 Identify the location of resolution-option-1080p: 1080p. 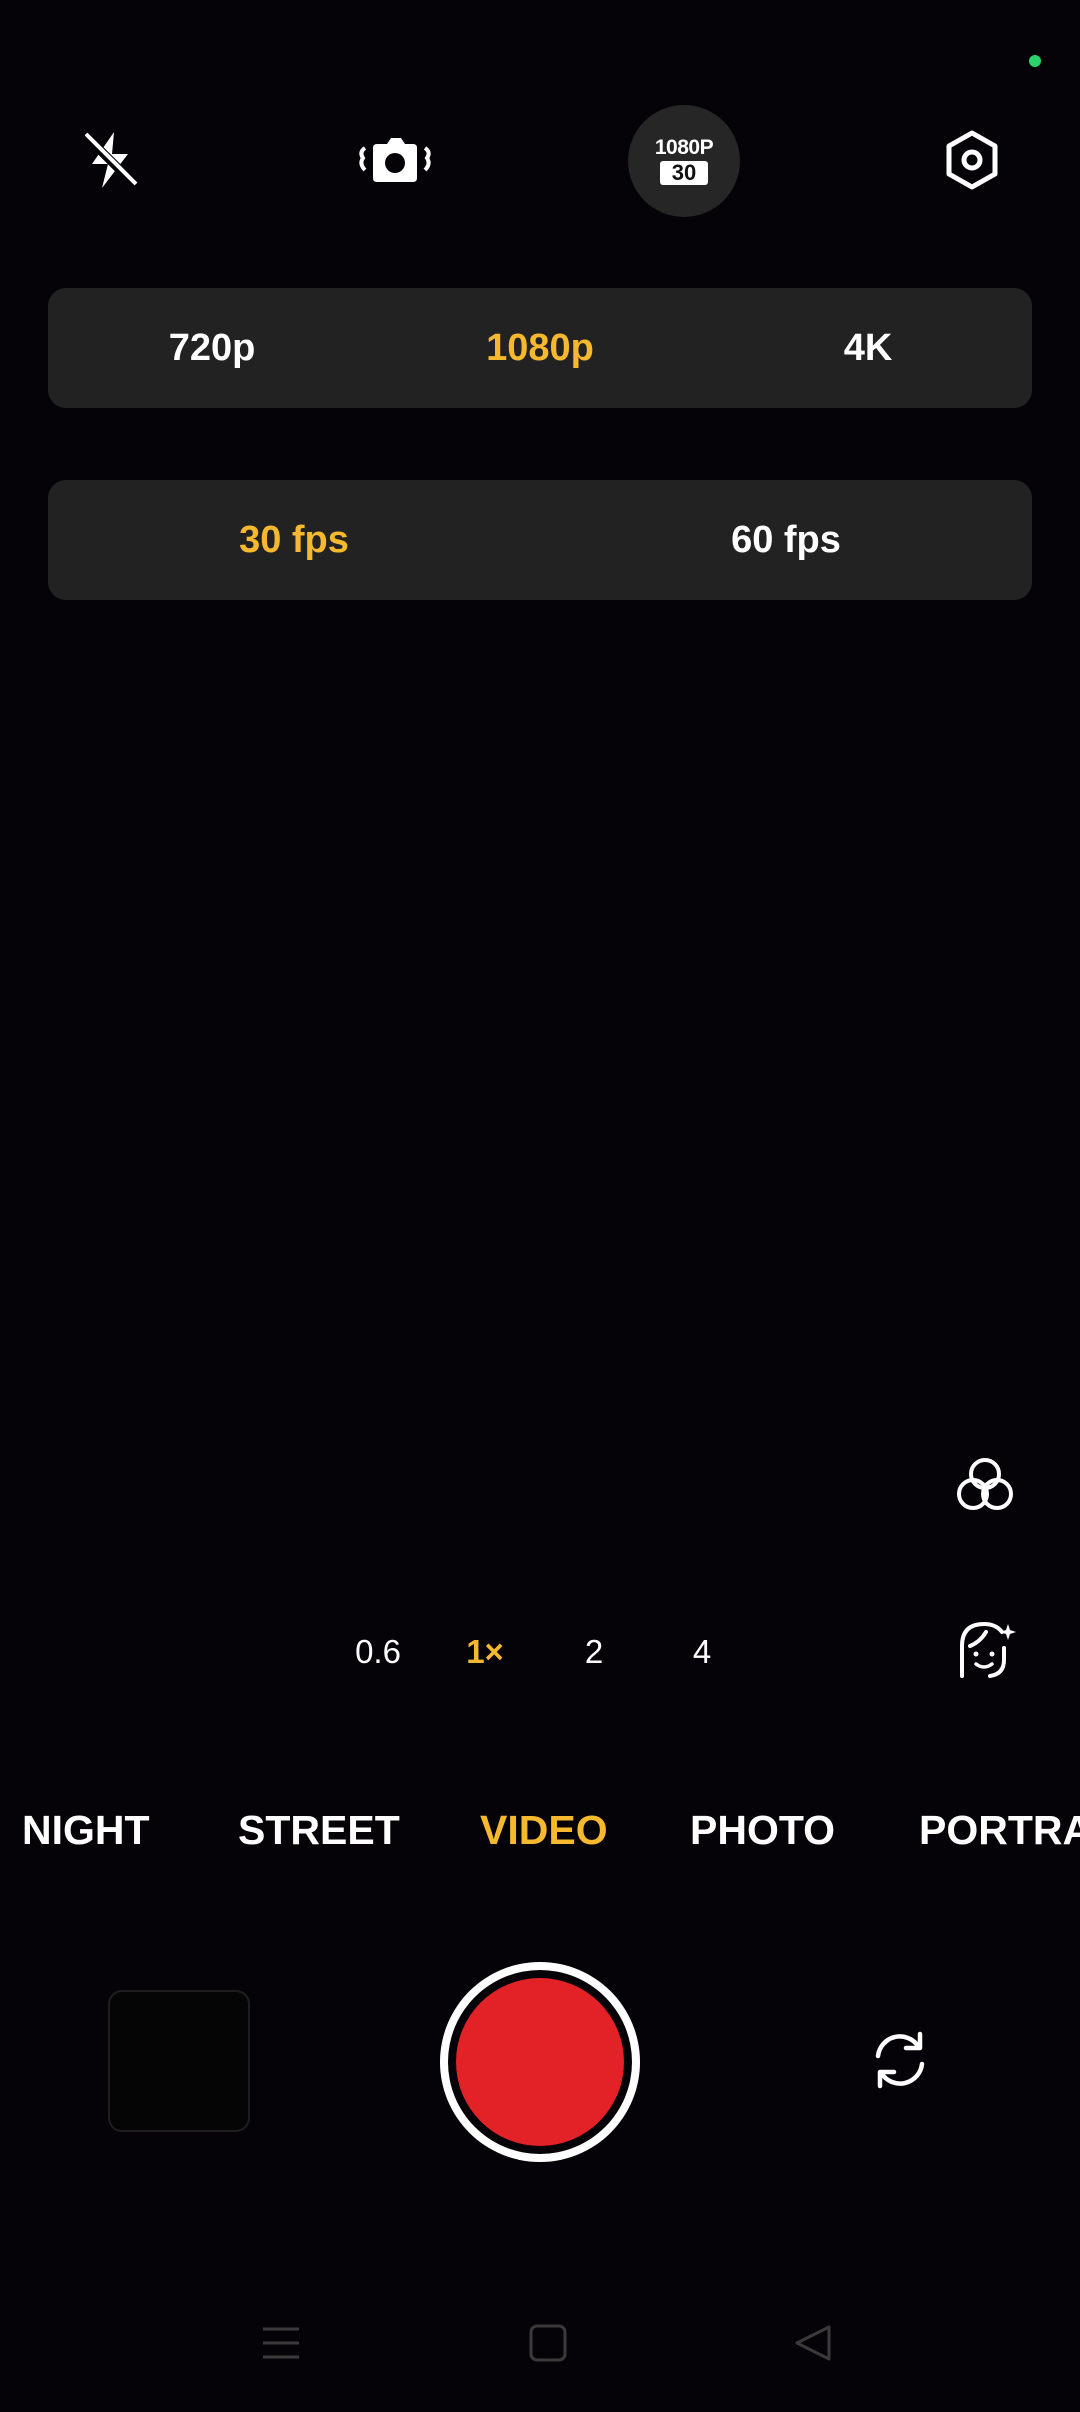
(540, 348).